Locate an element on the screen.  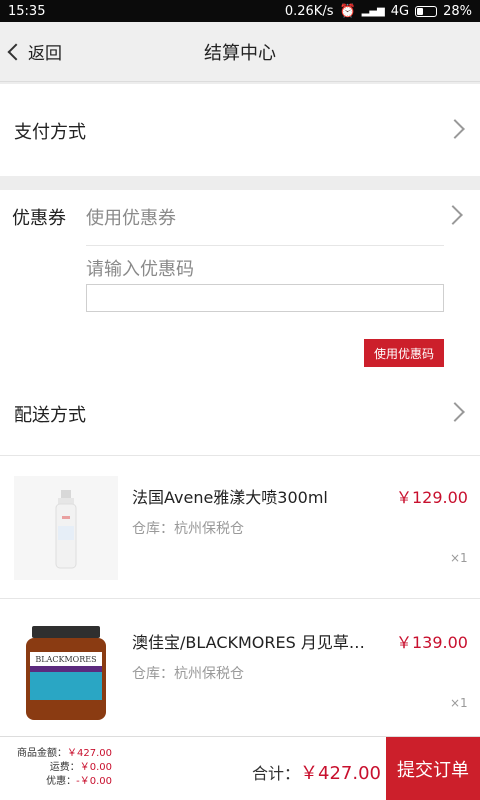
signal-icon: ▂▄▆ is located at coordinates (373, 11).